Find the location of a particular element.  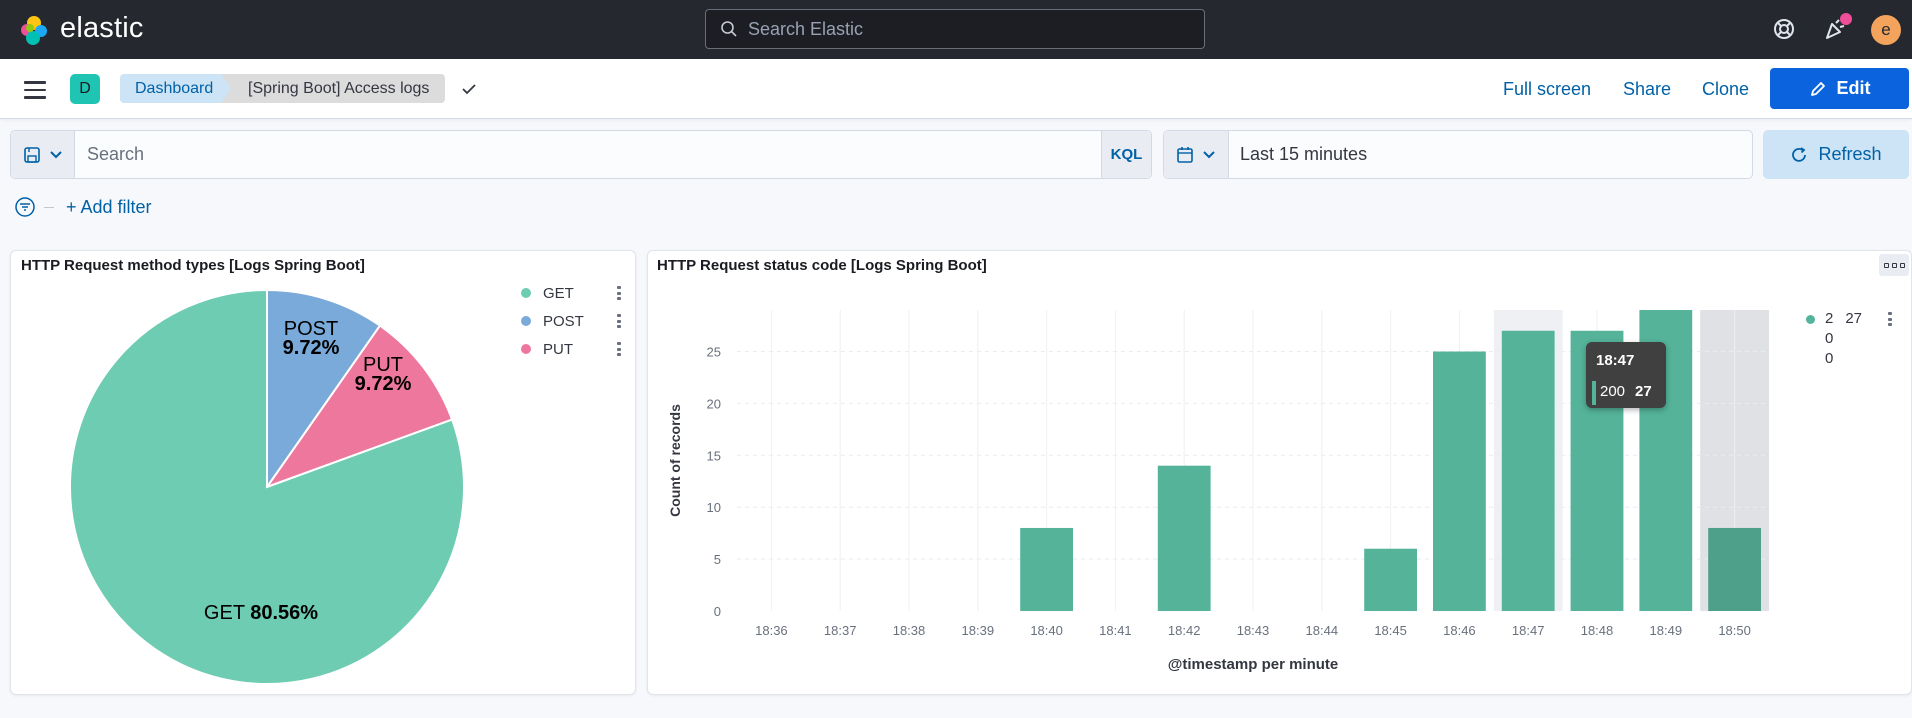

bar-18:50 is located at coordinates (1734, 569).